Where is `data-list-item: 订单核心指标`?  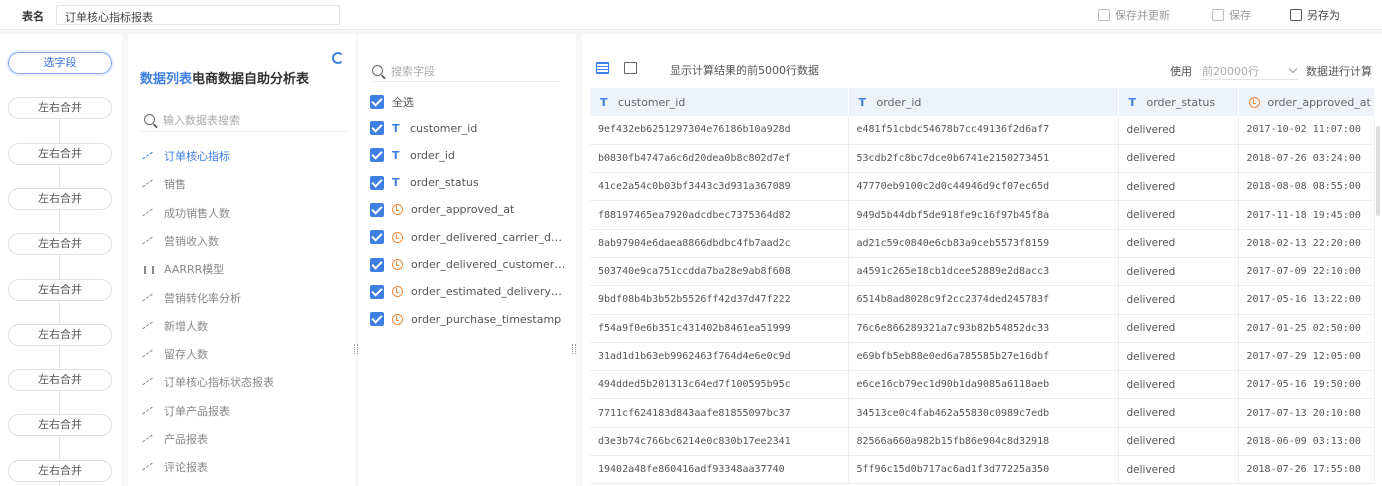 data-list-item: 订单核心指标 is located at coordinates (187, 156).